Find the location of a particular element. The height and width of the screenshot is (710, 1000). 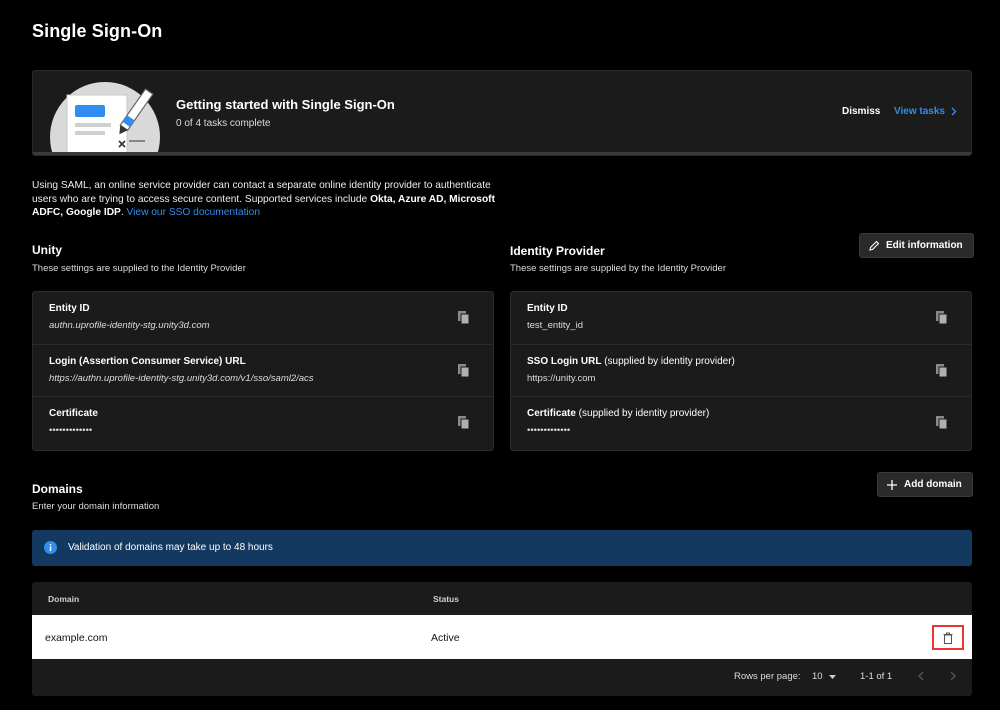

status-cell: Active is located at coordinates (445, 638).